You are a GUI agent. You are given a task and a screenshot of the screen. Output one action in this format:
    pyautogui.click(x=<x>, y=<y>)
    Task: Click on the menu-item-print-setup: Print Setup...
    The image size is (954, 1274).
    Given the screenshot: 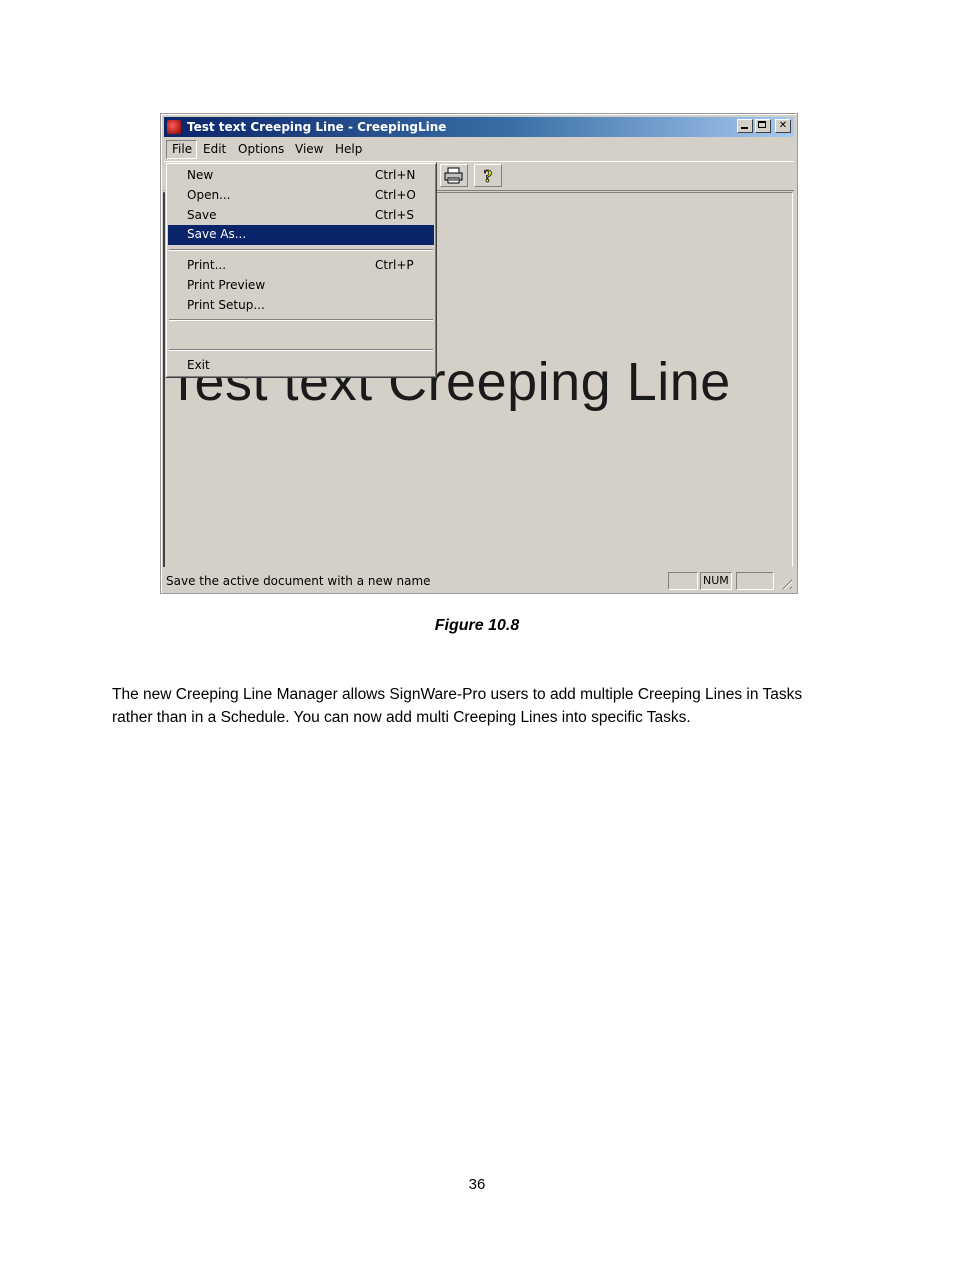 What is the action you would take?
    pyautogui.click(x=301, y=305)
    